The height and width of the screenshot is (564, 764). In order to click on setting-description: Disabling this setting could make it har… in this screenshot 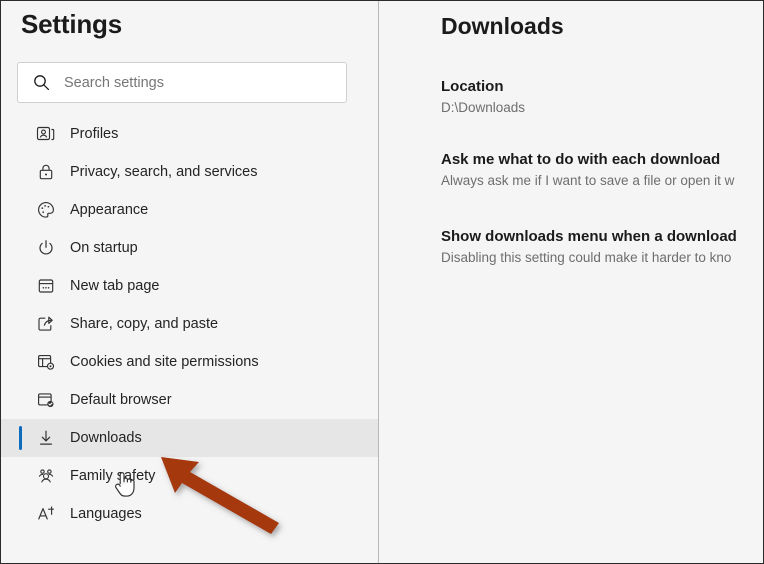, I will do `click(586, 257)`.